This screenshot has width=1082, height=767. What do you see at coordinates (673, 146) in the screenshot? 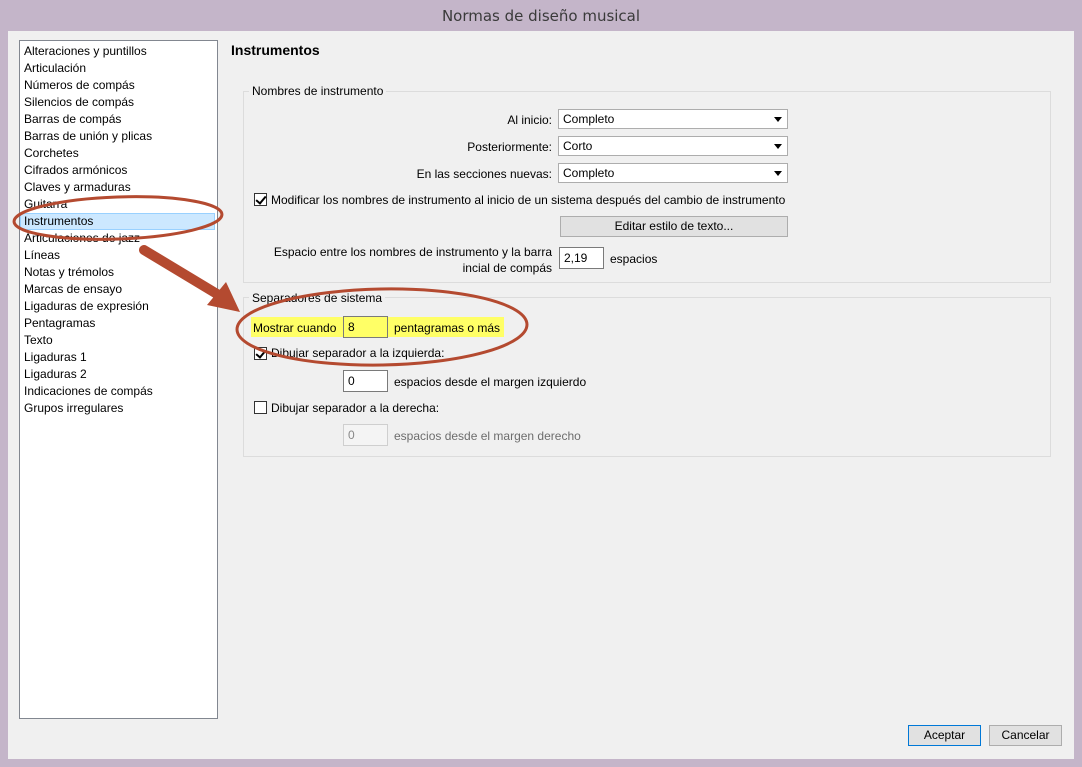
I see `subsequent-combo: Corto` at bounding box center [673, 146].